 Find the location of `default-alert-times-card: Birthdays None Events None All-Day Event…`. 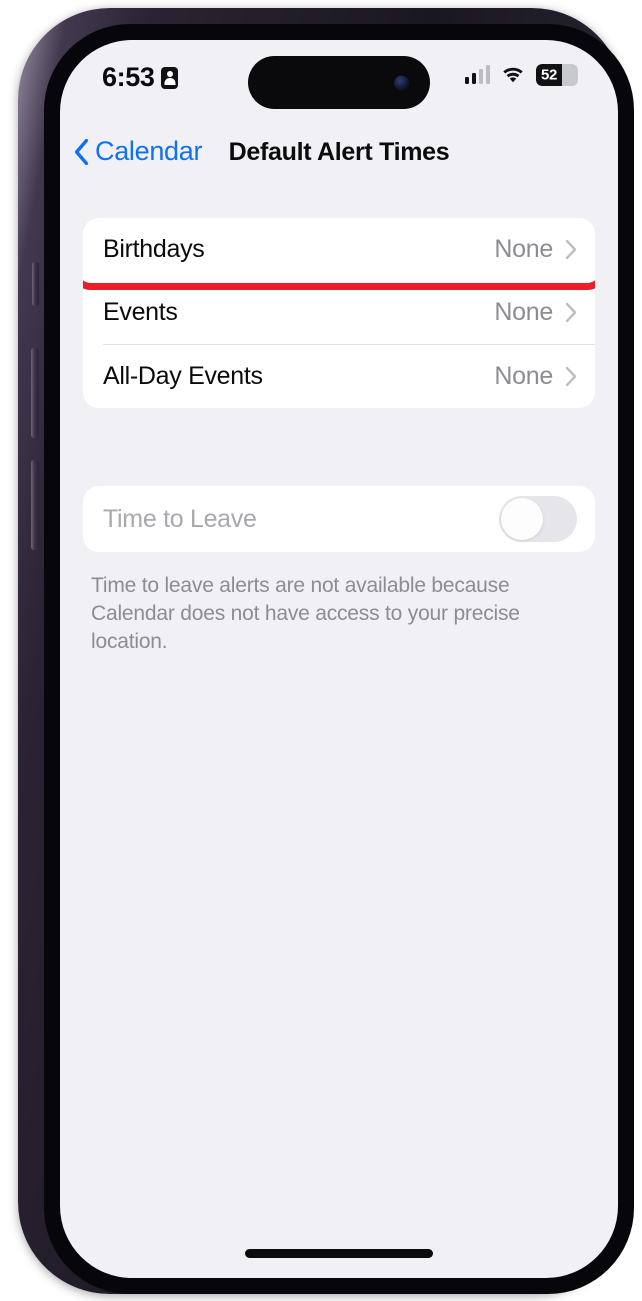

default-alert-times-card: Birthdays None Events None All-Day Event… is located at coordinates (339, 313).